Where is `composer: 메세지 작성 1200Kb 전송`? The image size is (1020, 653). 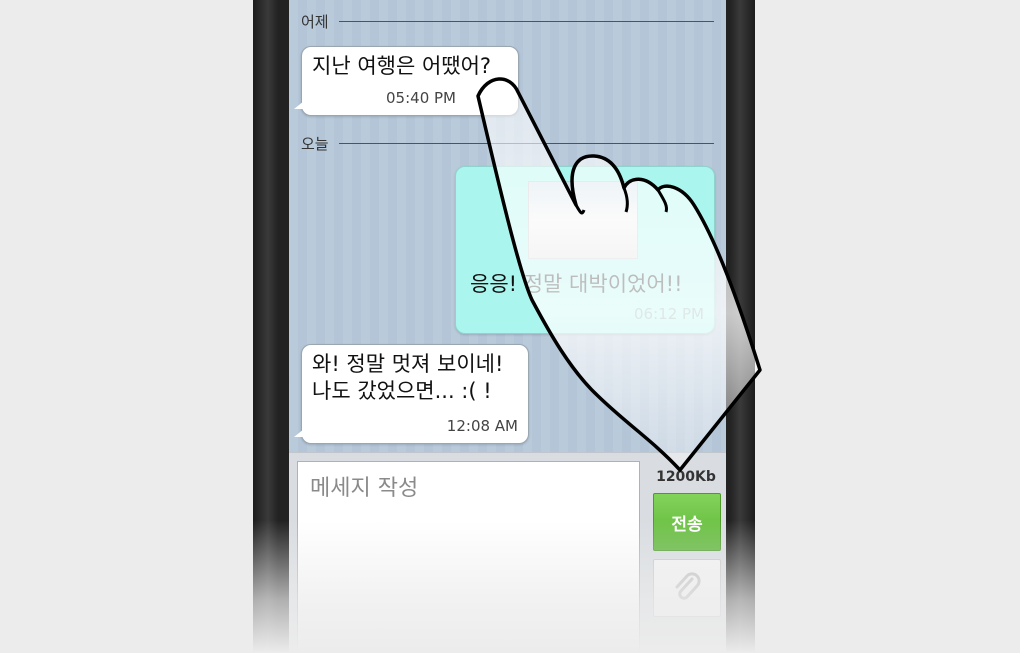 composer: 메세지 작성 1200Kb 전송 is located at coordinates (507, 552).